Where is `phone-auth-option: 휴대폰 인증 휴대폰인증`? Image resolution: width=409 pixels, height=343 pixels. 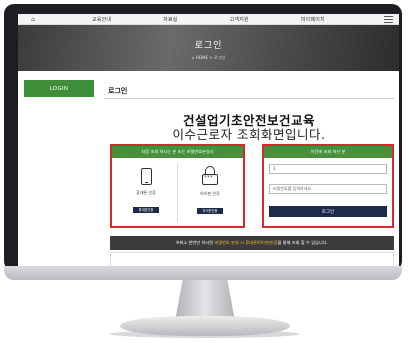
phone-auth-option: 휴대폰 인증 휴대폰인증 is located at coordinates (146, 193).